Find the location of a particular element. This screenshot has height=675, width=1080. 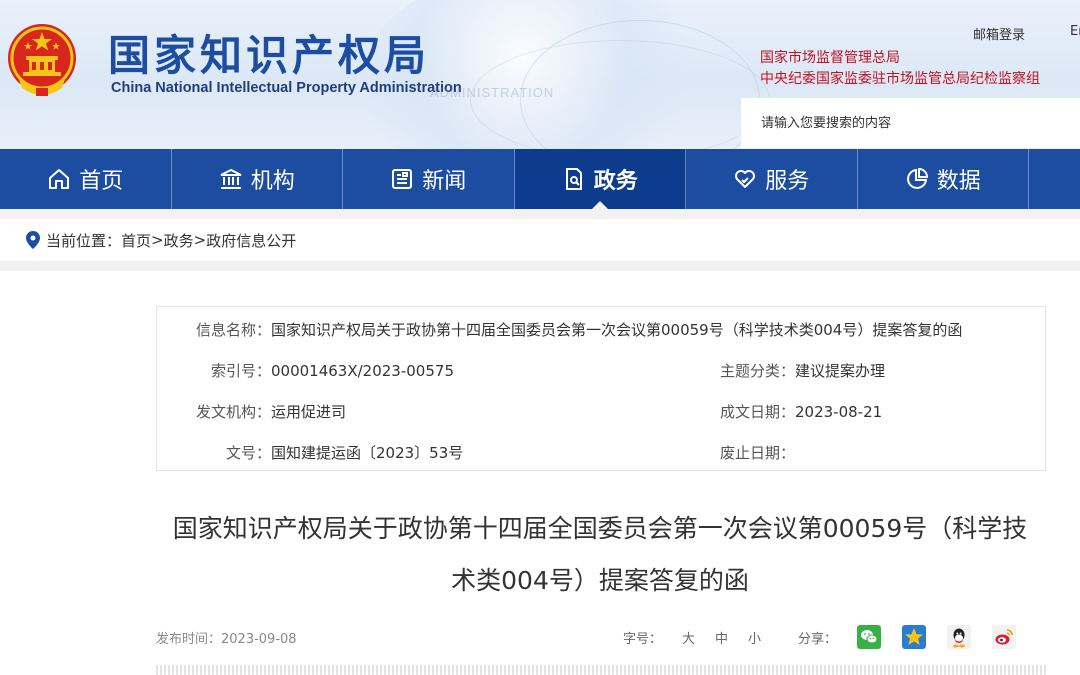

article-title-line: 国家知识产权局关于政协第十四届全国委员会第一次会议第00059号（科学技 is located at coordinates (600, 528).